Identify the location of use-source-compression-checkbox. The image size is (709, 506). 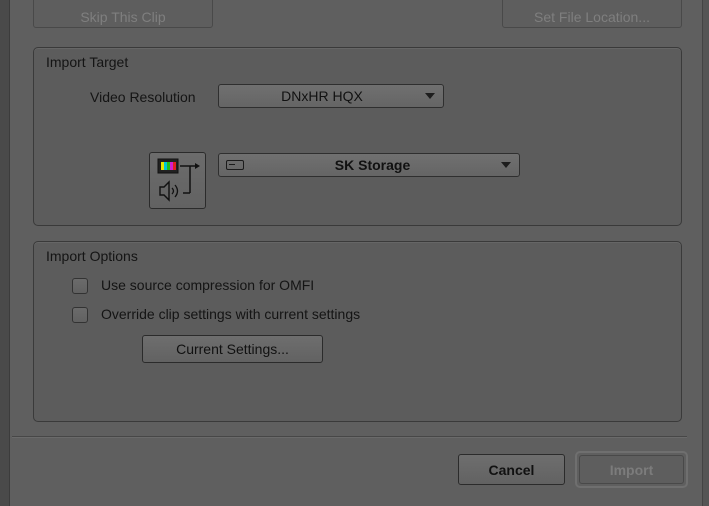
(80, 286).